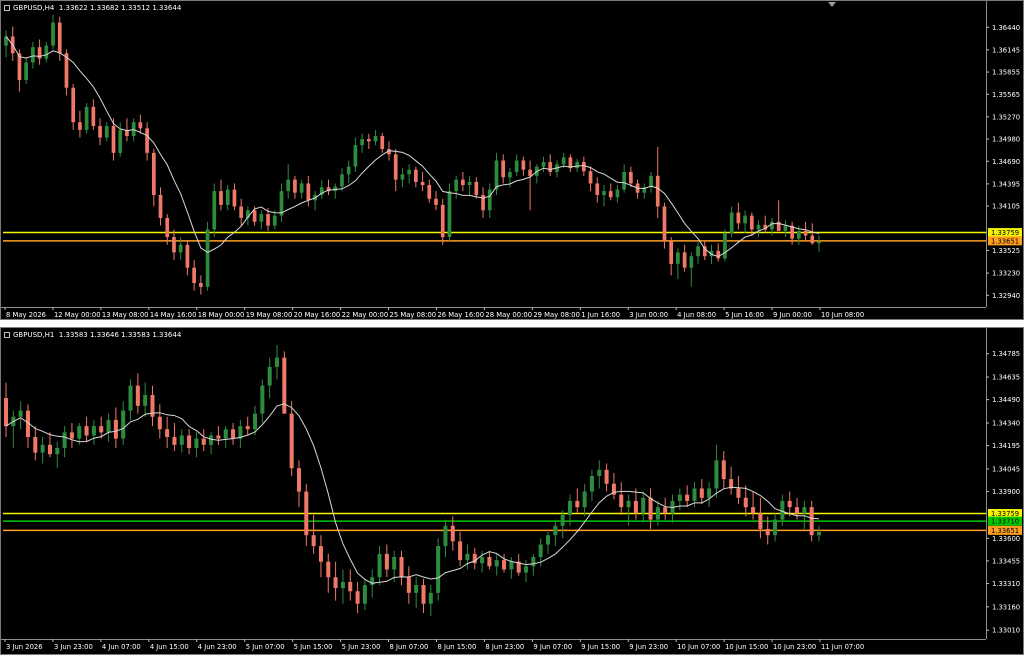 The width and height of the screenshot is (1024, 655). Describe the element at coordinates (269, 315) in the screenshot. I see `time-tick-label: 19 May 08:00` at that location.